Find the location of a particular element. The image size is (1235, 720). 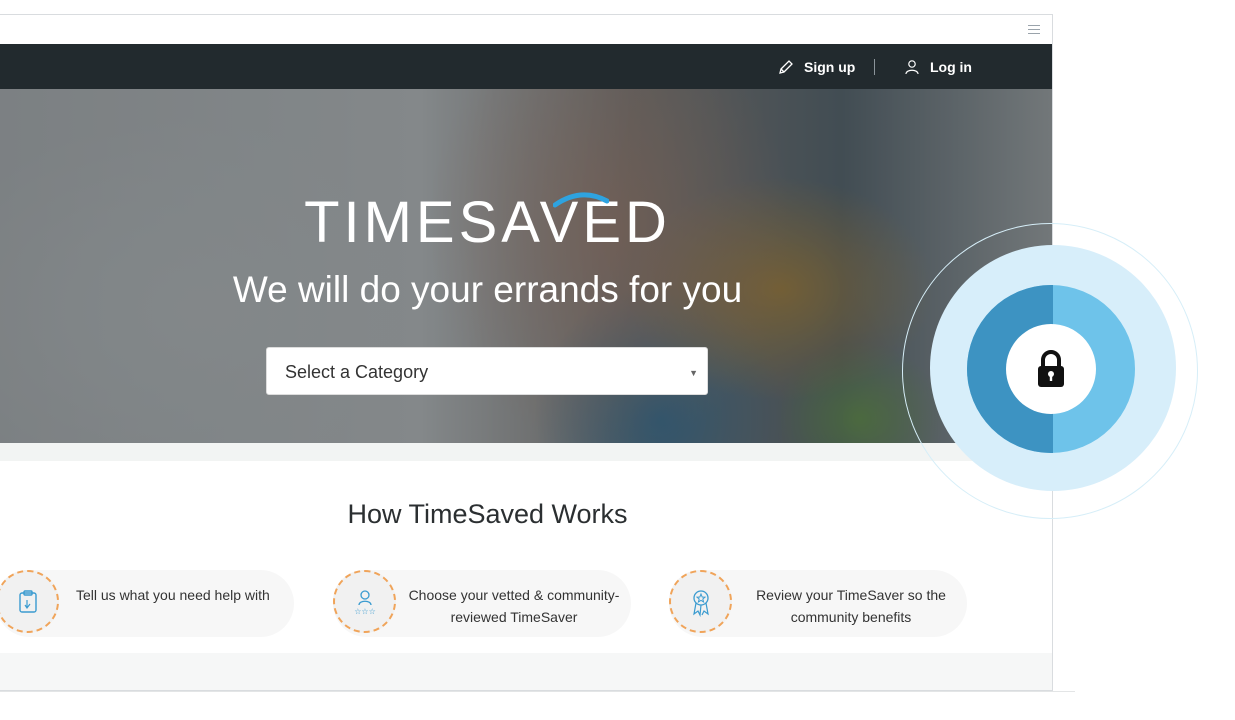

category-select: Select a Category ▼ is located at coordinates (487, 371).